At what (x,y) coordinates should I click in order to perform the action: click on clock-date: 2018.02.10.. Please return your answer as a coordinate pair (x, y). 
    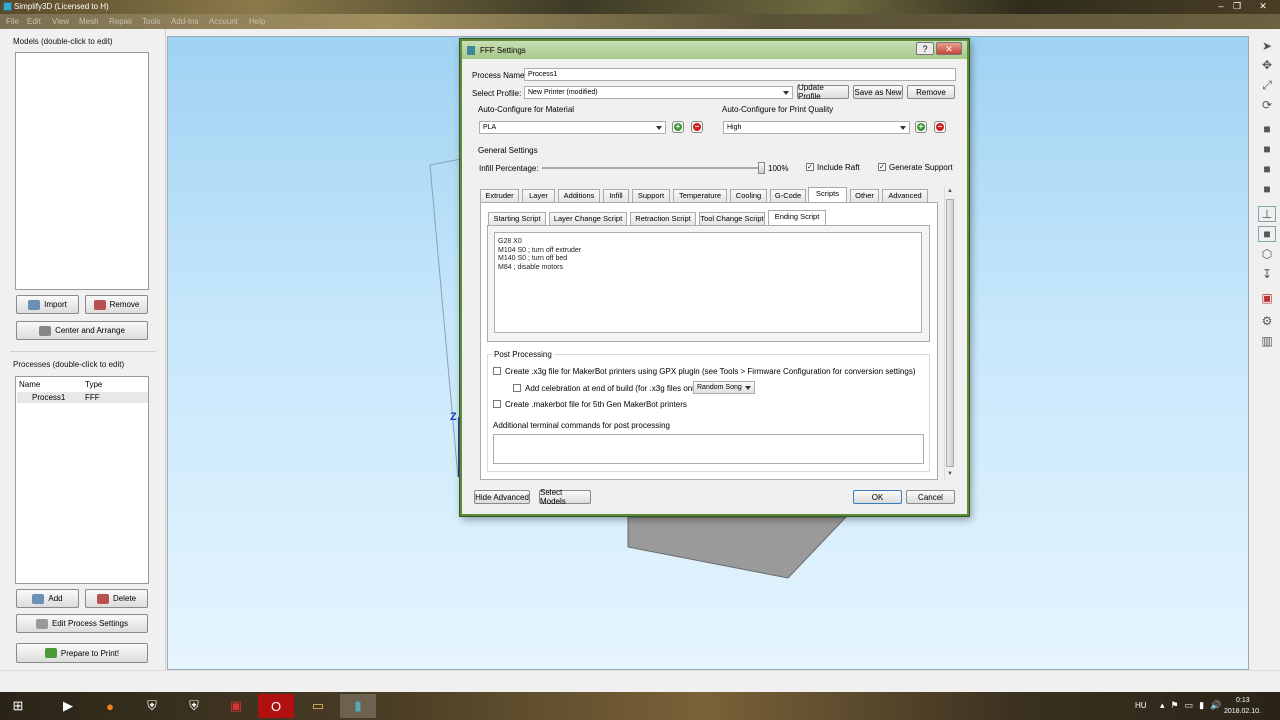
    Looking at the image, I should click on (1242, 711).